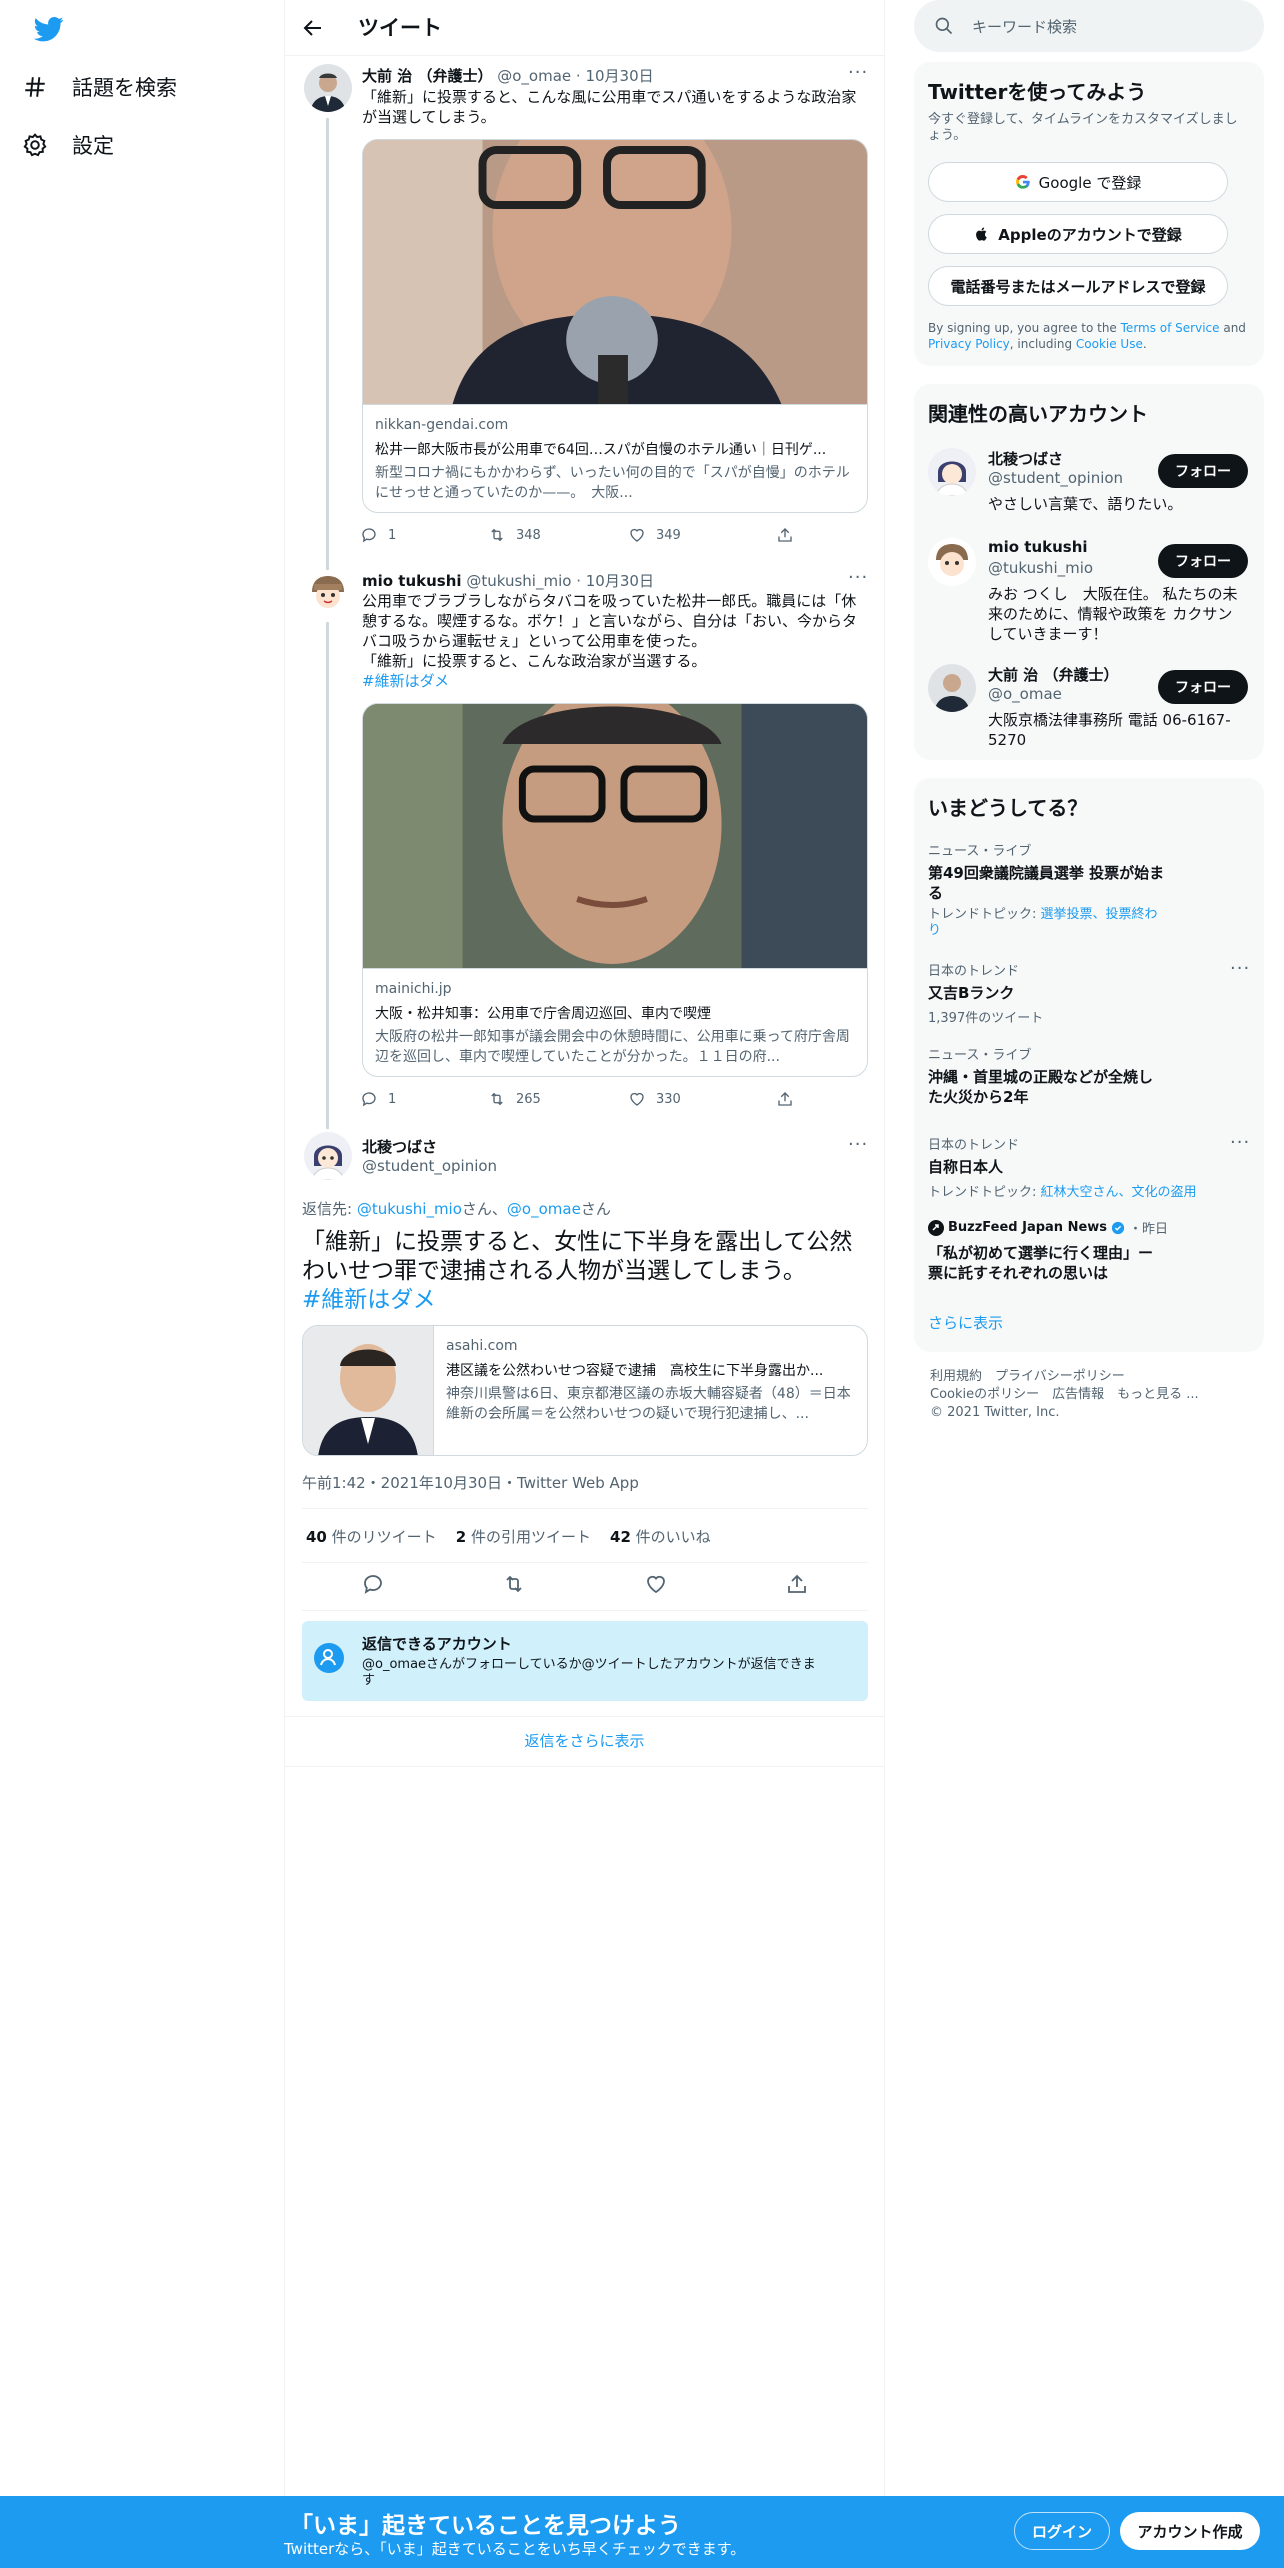  Describe the element at coordinates (936, 1227) in the screenshot. I see `buzzfeed-logo-icon` at that location.